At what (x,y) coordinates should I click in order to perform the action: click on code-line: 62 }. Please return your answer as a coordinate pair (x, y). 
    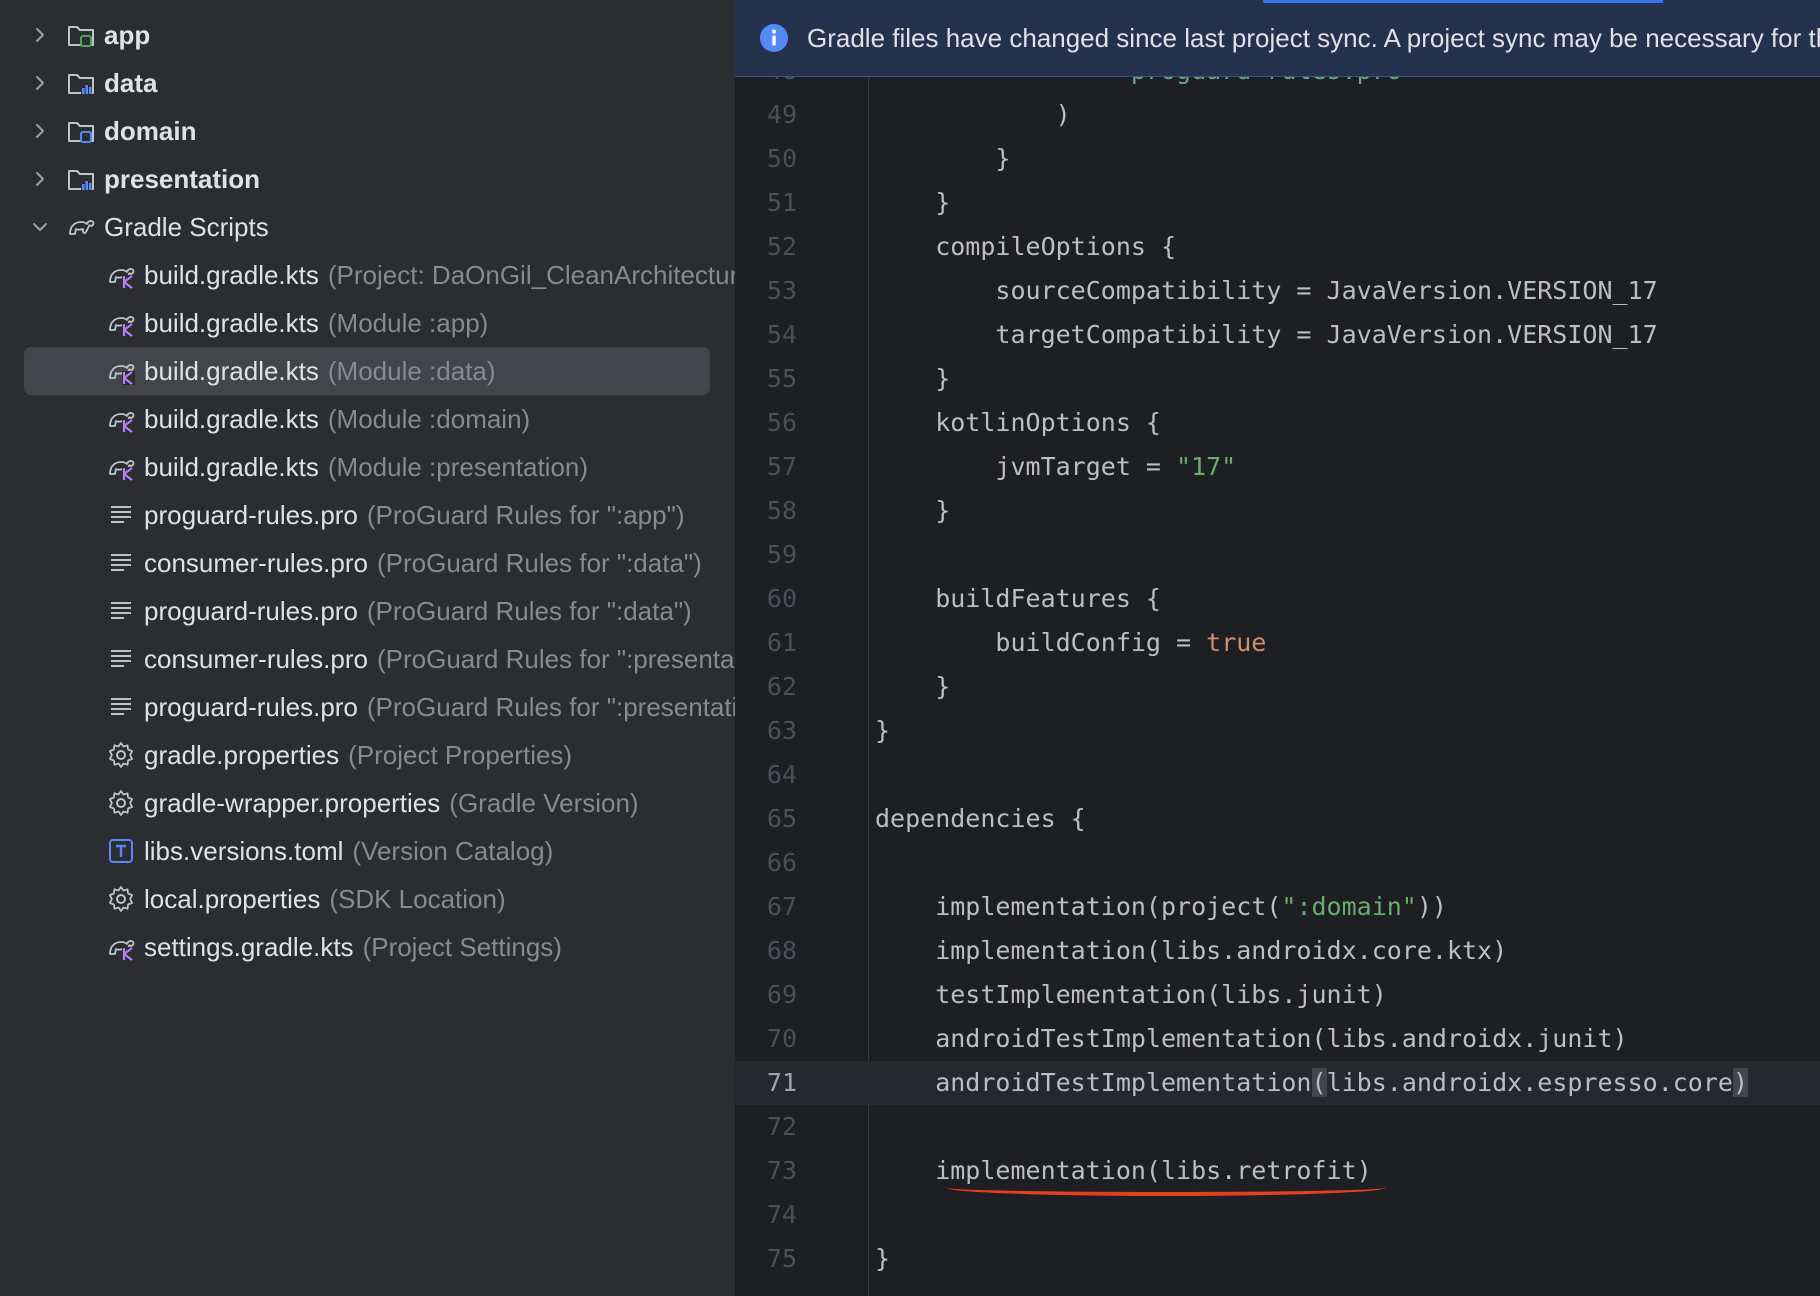
    Looking at the image, I should click on (1277, 687).